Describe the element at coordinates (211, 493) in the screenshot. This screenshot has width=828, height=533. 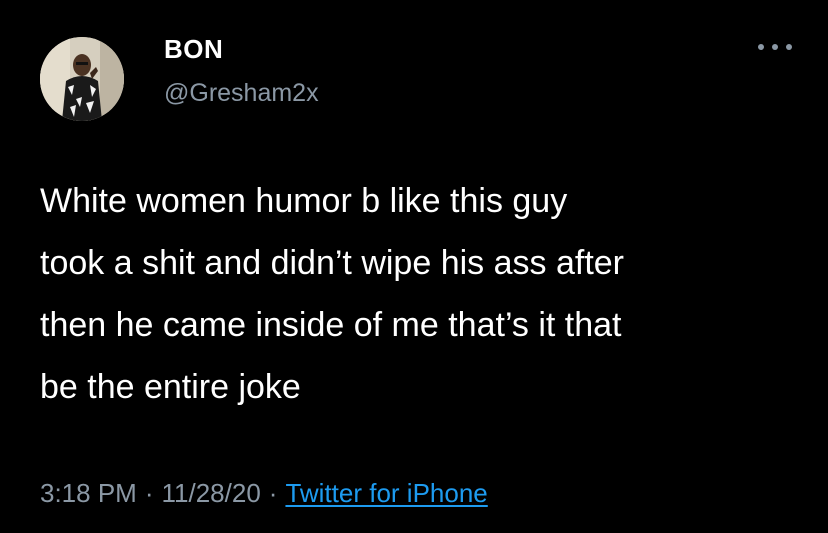
I see `tweet-date: 11/28/20` at that location.